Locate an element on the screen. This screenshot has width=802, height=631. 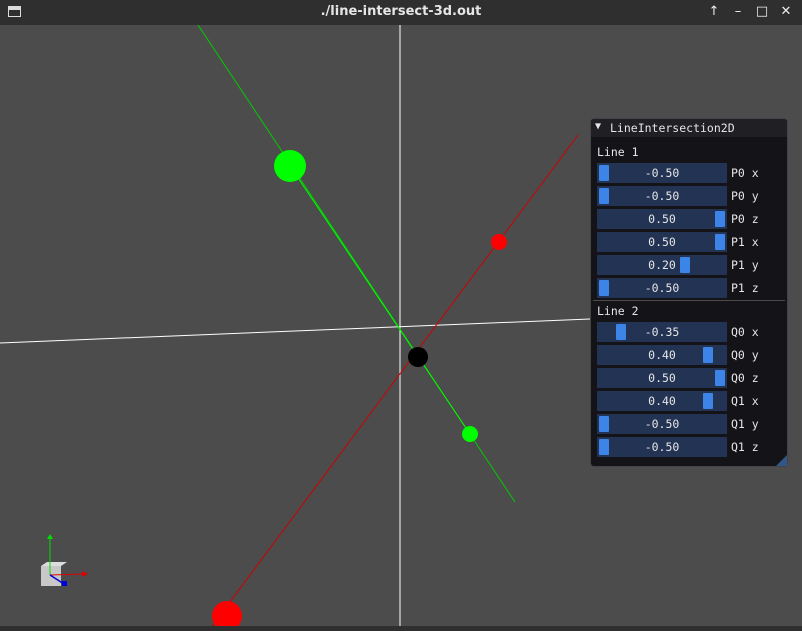
slider-p0-y: -0.50 is located at coordinates (662, 196).